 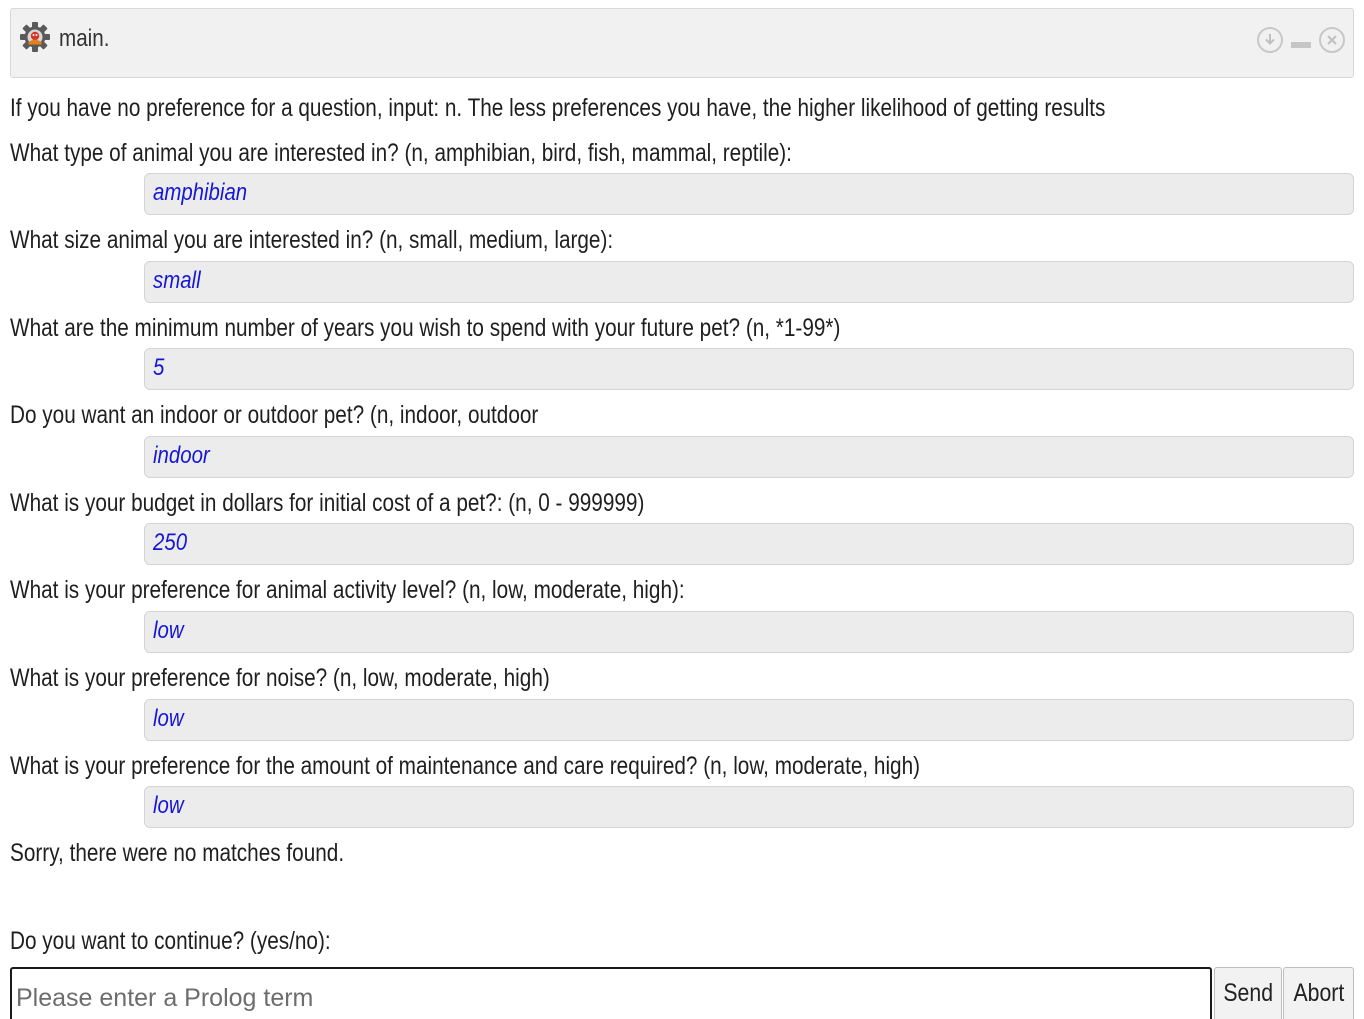 What do you see at coordinates (177, 853) in the screenshot?
I see `result-message: Sorry, there were no matches found.` at bounding box center [177, 853].